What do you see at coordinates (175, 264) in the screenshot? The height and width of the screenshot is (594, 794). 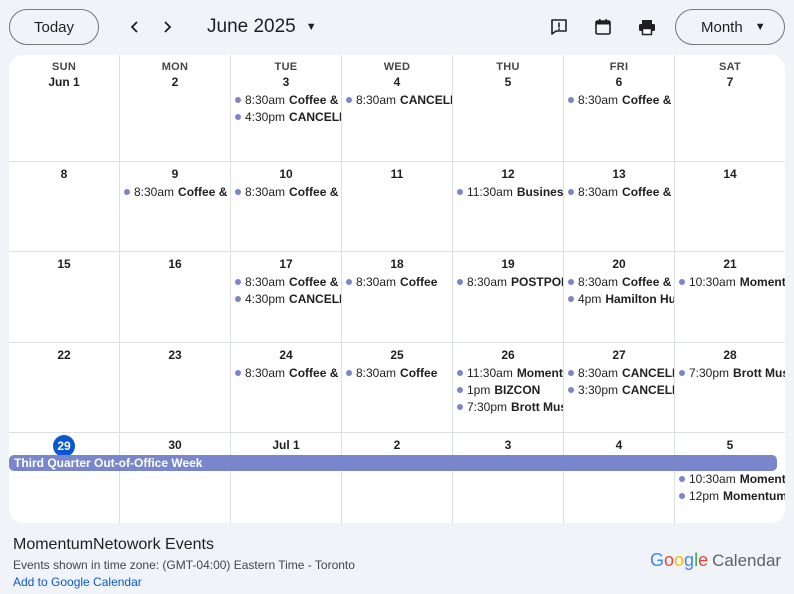 I see `date-number: 16` at bounding box center [175, 264].